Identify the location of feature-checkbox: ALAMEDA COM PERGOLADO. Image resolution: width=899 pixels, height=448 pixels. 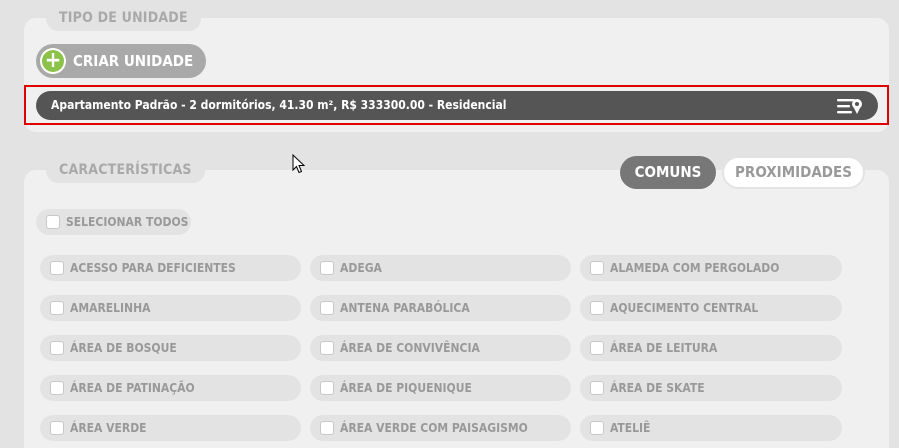
(711, 268).